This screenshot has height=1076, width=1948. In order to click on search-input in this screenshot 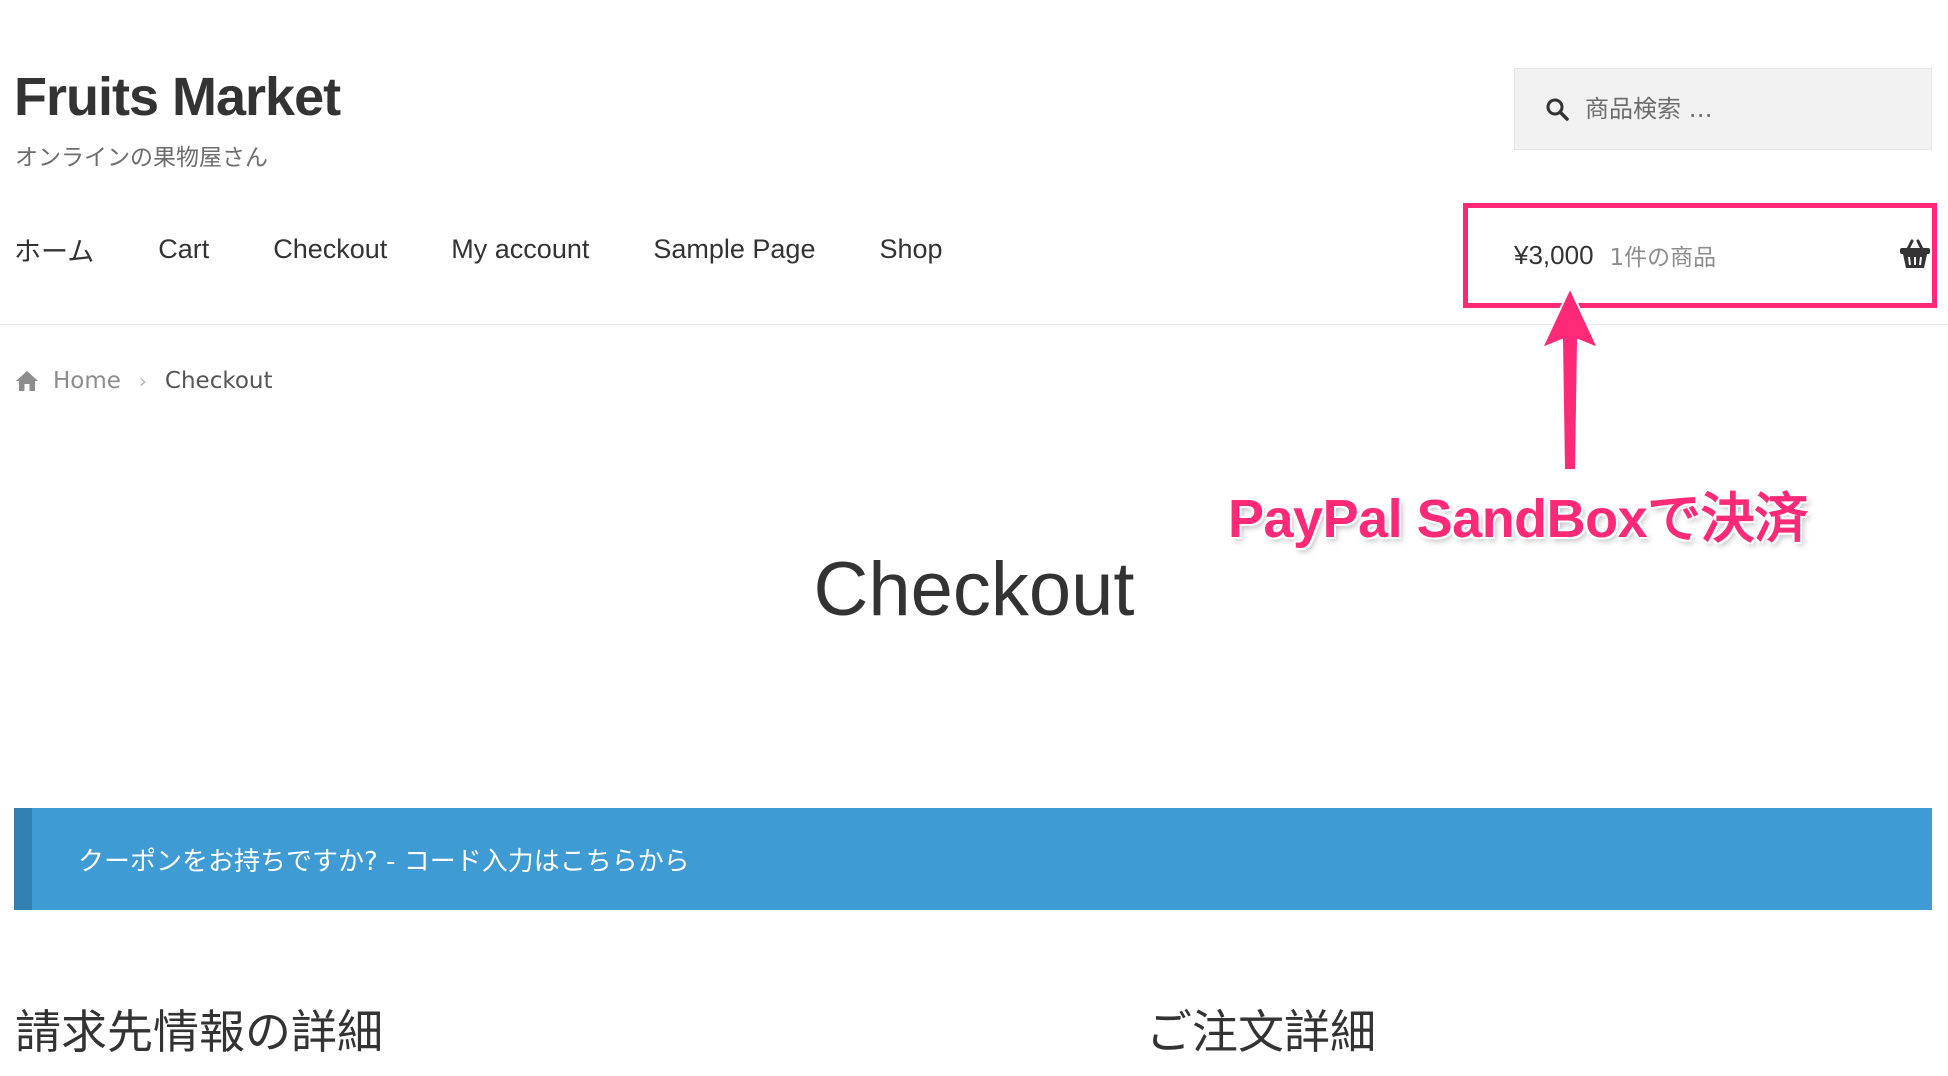, I will do `click(1745, 109)`.